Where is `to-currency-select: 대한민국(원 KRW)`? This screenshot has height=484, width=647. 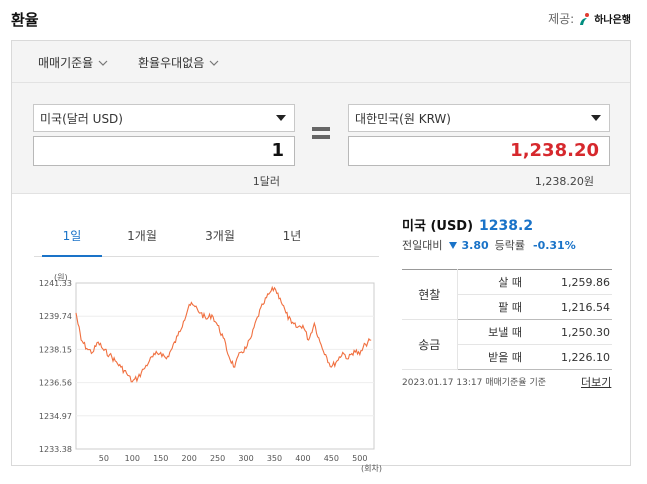
to-currency-select: 대한민국(원 KRW) is located at coordinates (479, 118).